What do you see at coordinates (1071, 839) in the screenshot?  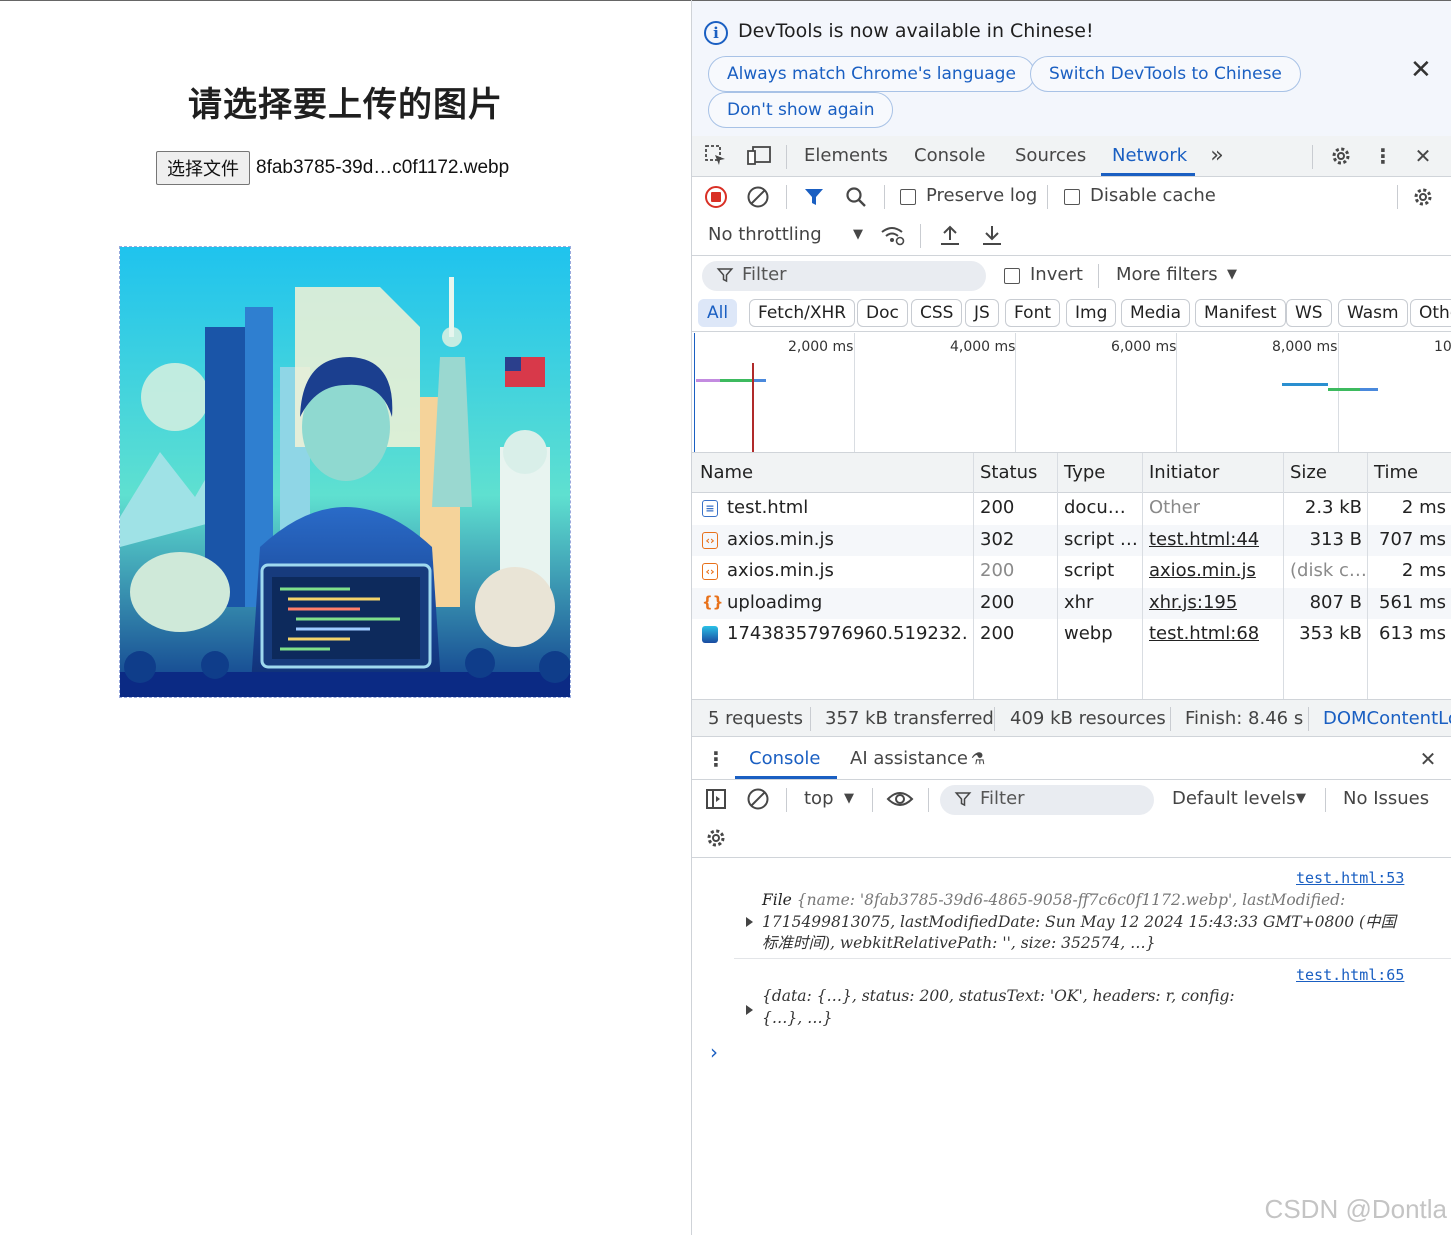 I see `console-toolbar-secondary` at bounding box center [1071, 839].